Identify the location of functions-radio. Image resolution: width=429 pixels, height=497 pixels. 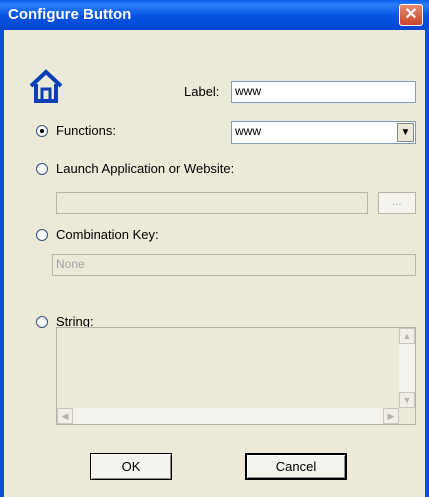
(42, 131).